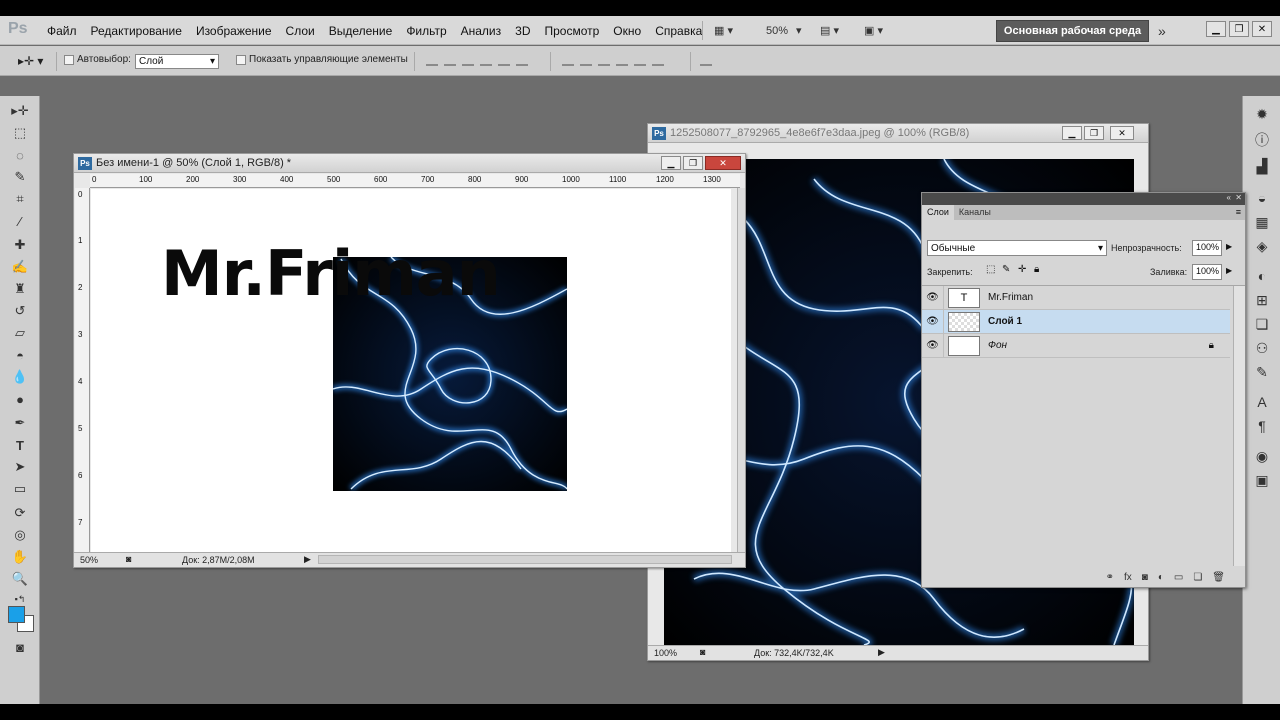  What do you see at coordinates (69, 59) in the screenshot?
I see `autoselect-checkbox` at bounding box center [69, 59].